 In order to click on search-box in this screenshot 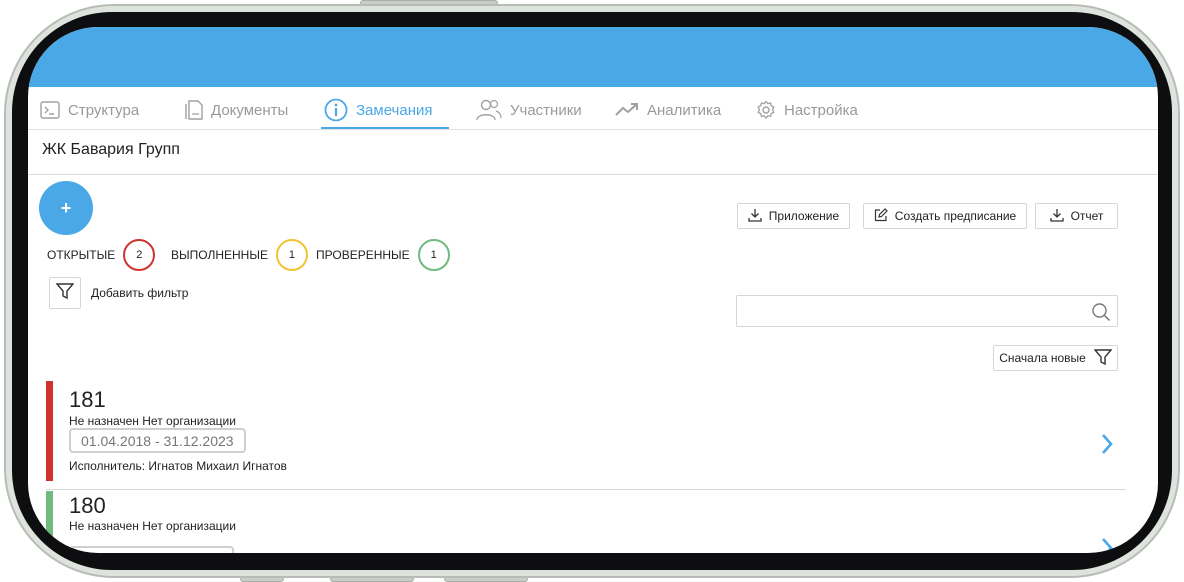, I will do `click(927, 311)`.